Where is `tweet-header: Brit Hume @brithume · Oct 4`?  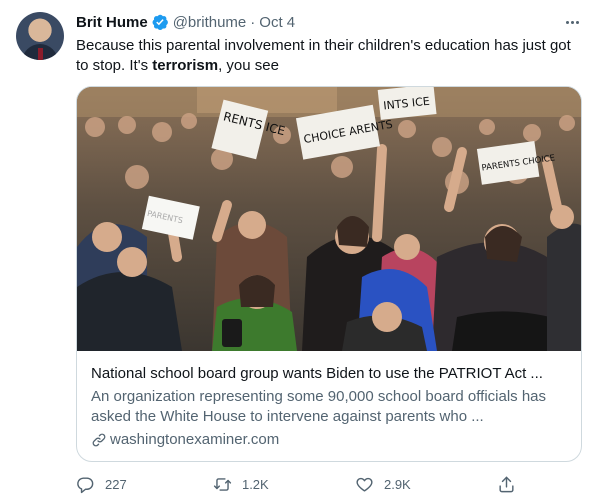 tweet-header: Brit Hume @brithume · Oct 4 is located at coordinates (185, 22).